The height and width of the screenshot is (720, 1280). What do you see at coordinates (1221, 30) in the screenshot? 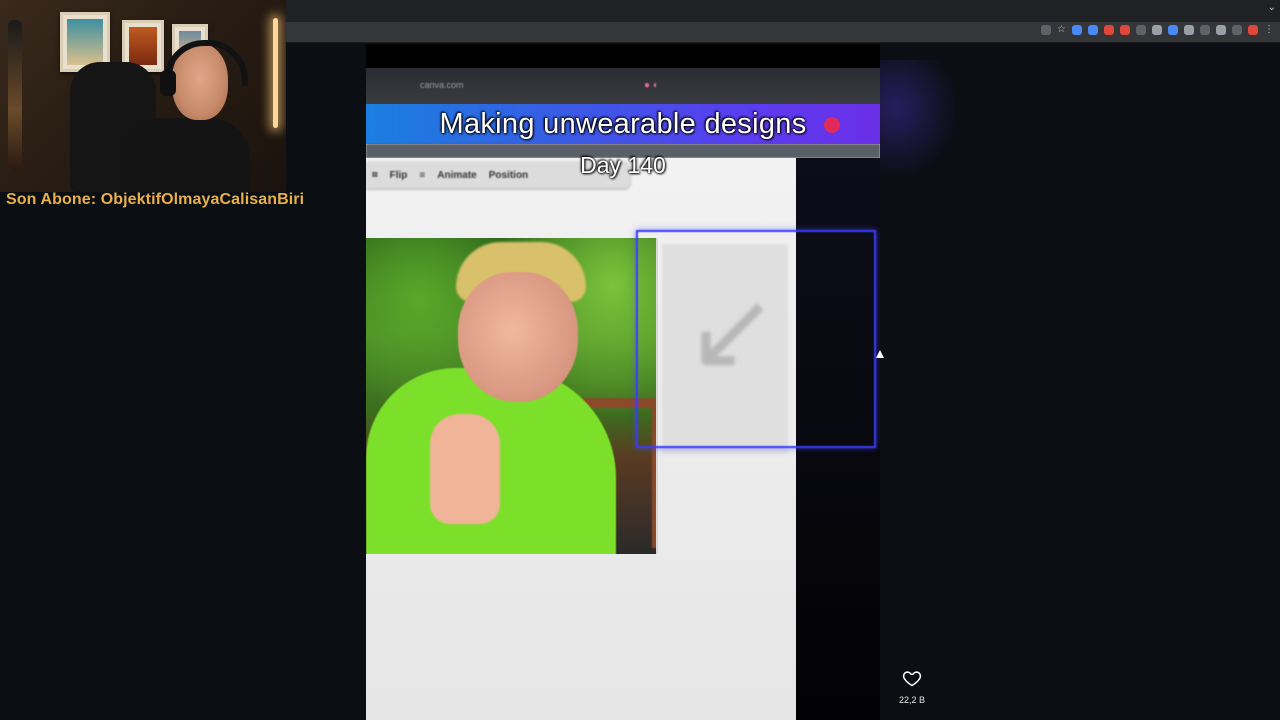
I see `puzzle-icon` at bounding box center [1221, 30].